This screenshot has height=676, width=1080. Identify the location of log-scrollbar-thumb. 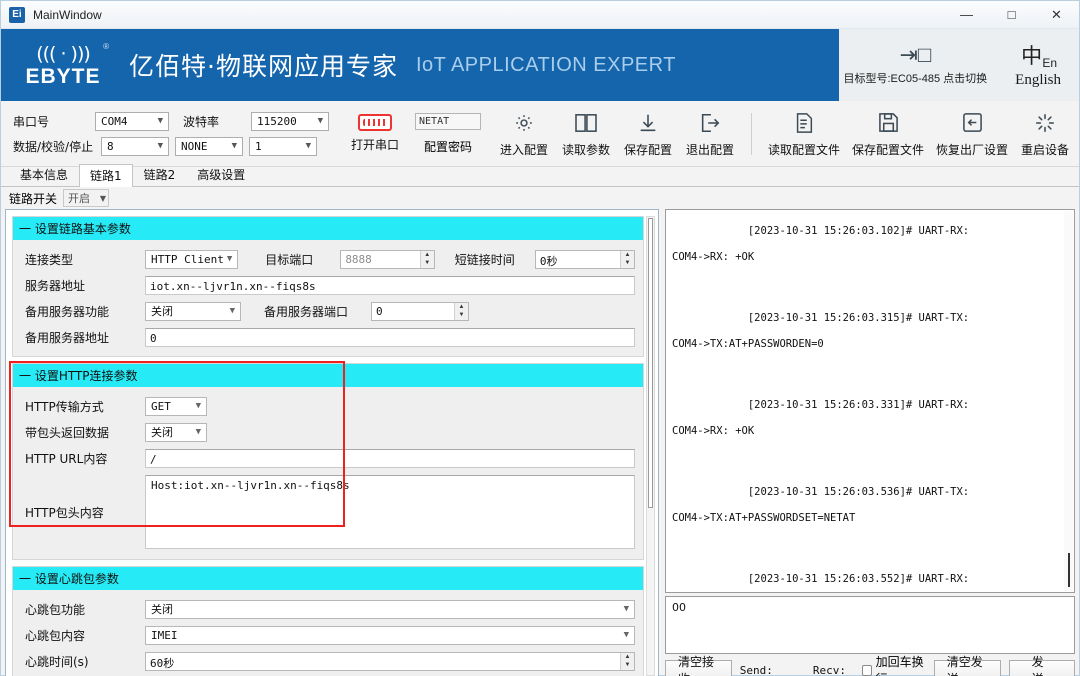
(1069, 570).